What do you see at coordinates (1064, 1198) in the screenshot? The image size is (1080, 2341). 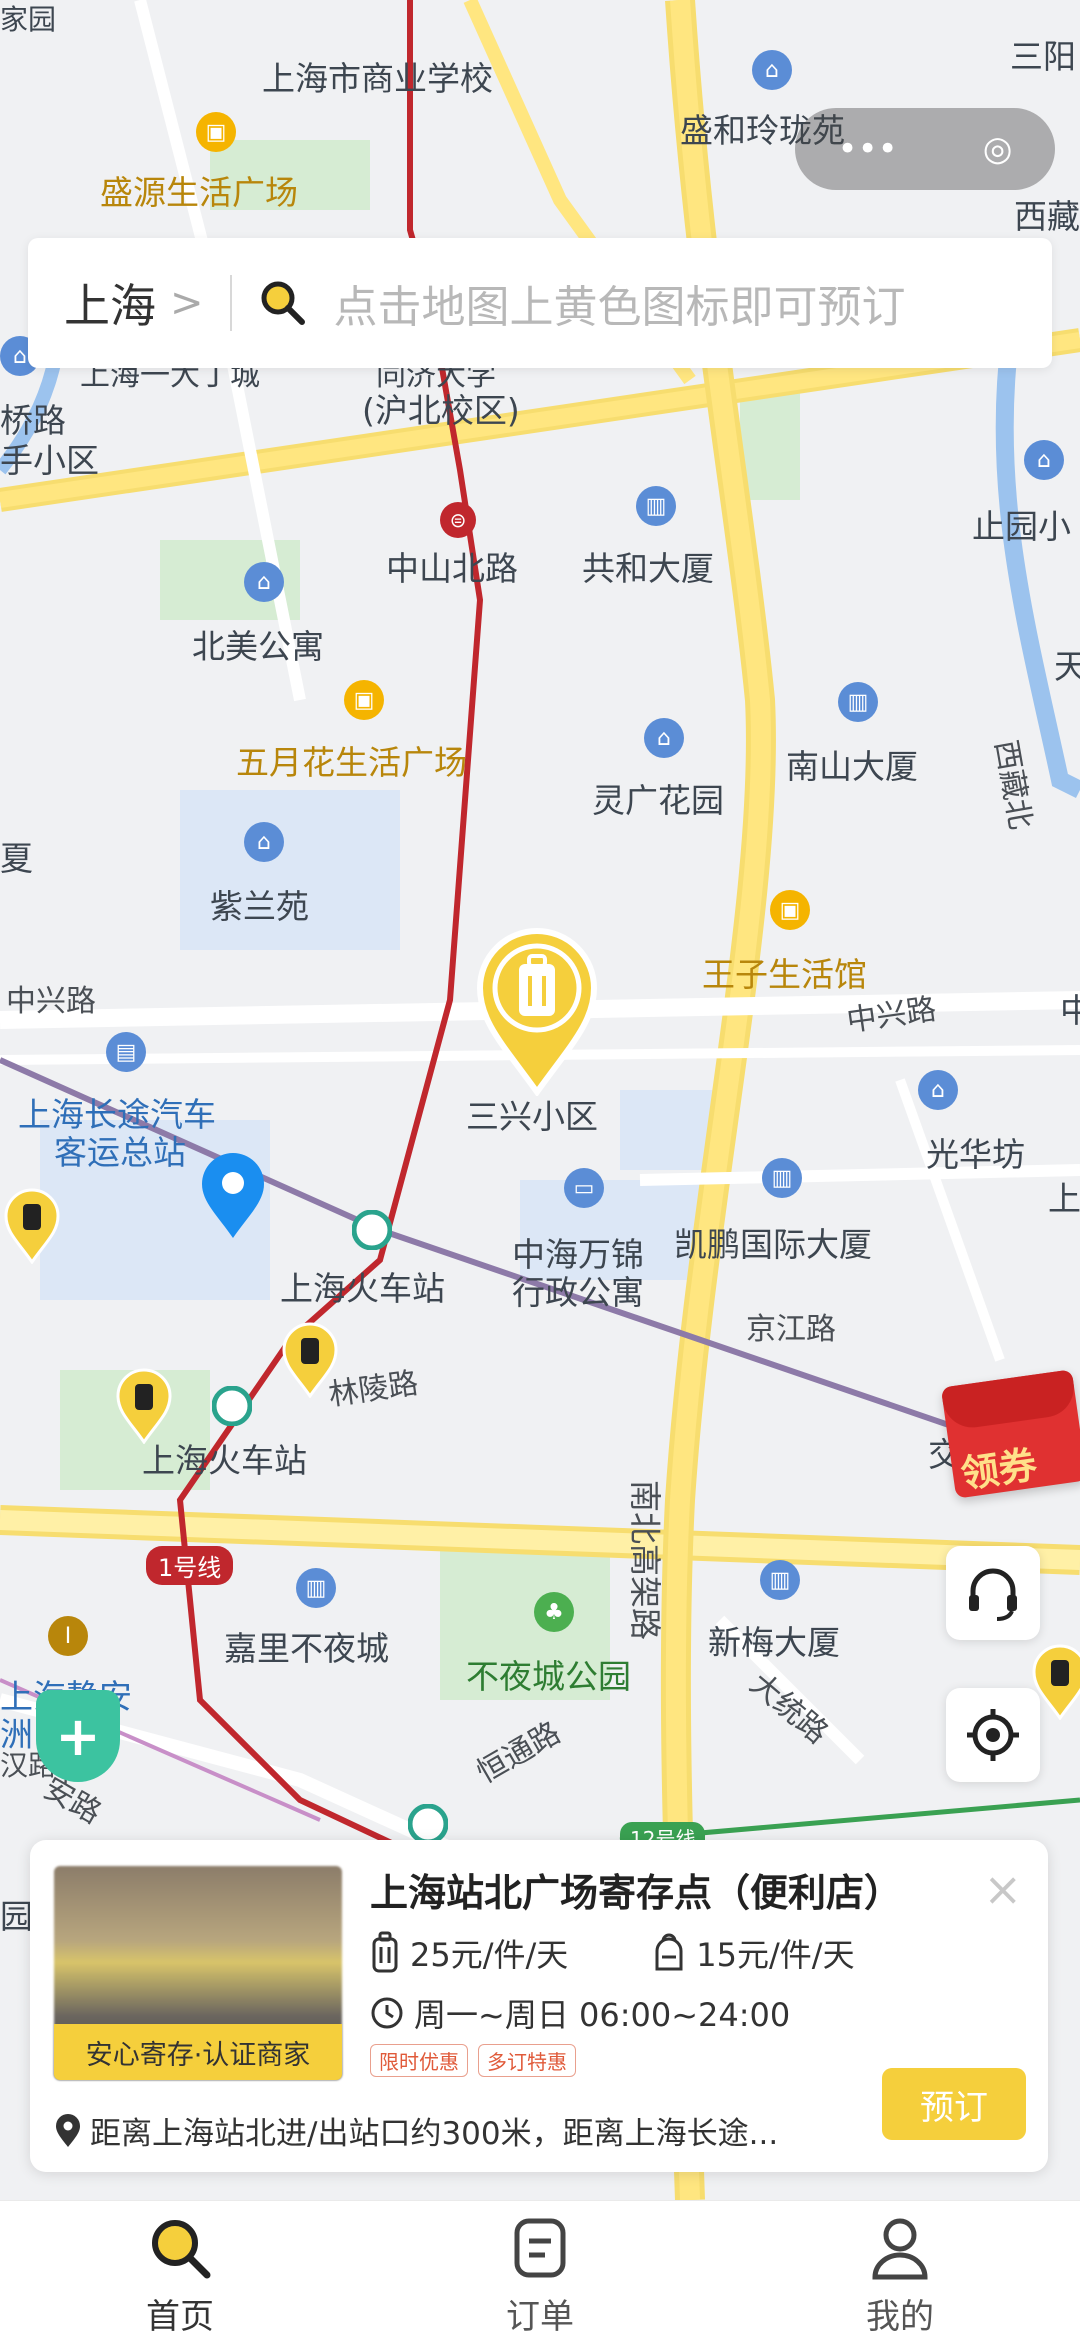 I see `map-label: 上` at bounding box center [1064, 1198].